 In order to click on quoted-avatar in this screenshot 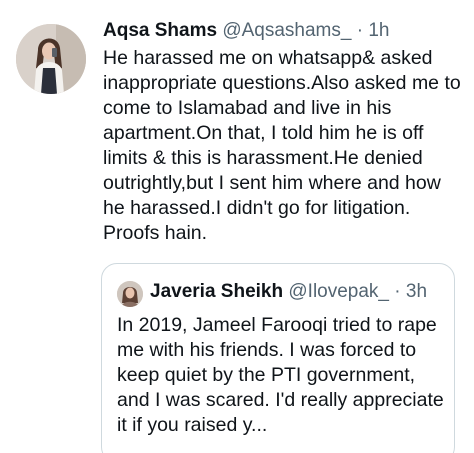, I will do `click(130, 294)`.